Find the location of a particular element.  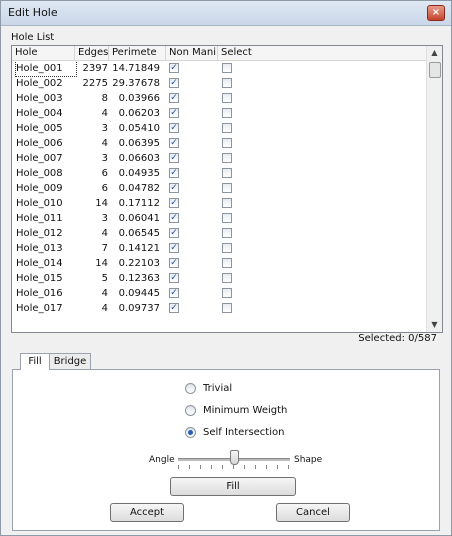

tab-bridge: Bridge is located at coordinates (70, 361).